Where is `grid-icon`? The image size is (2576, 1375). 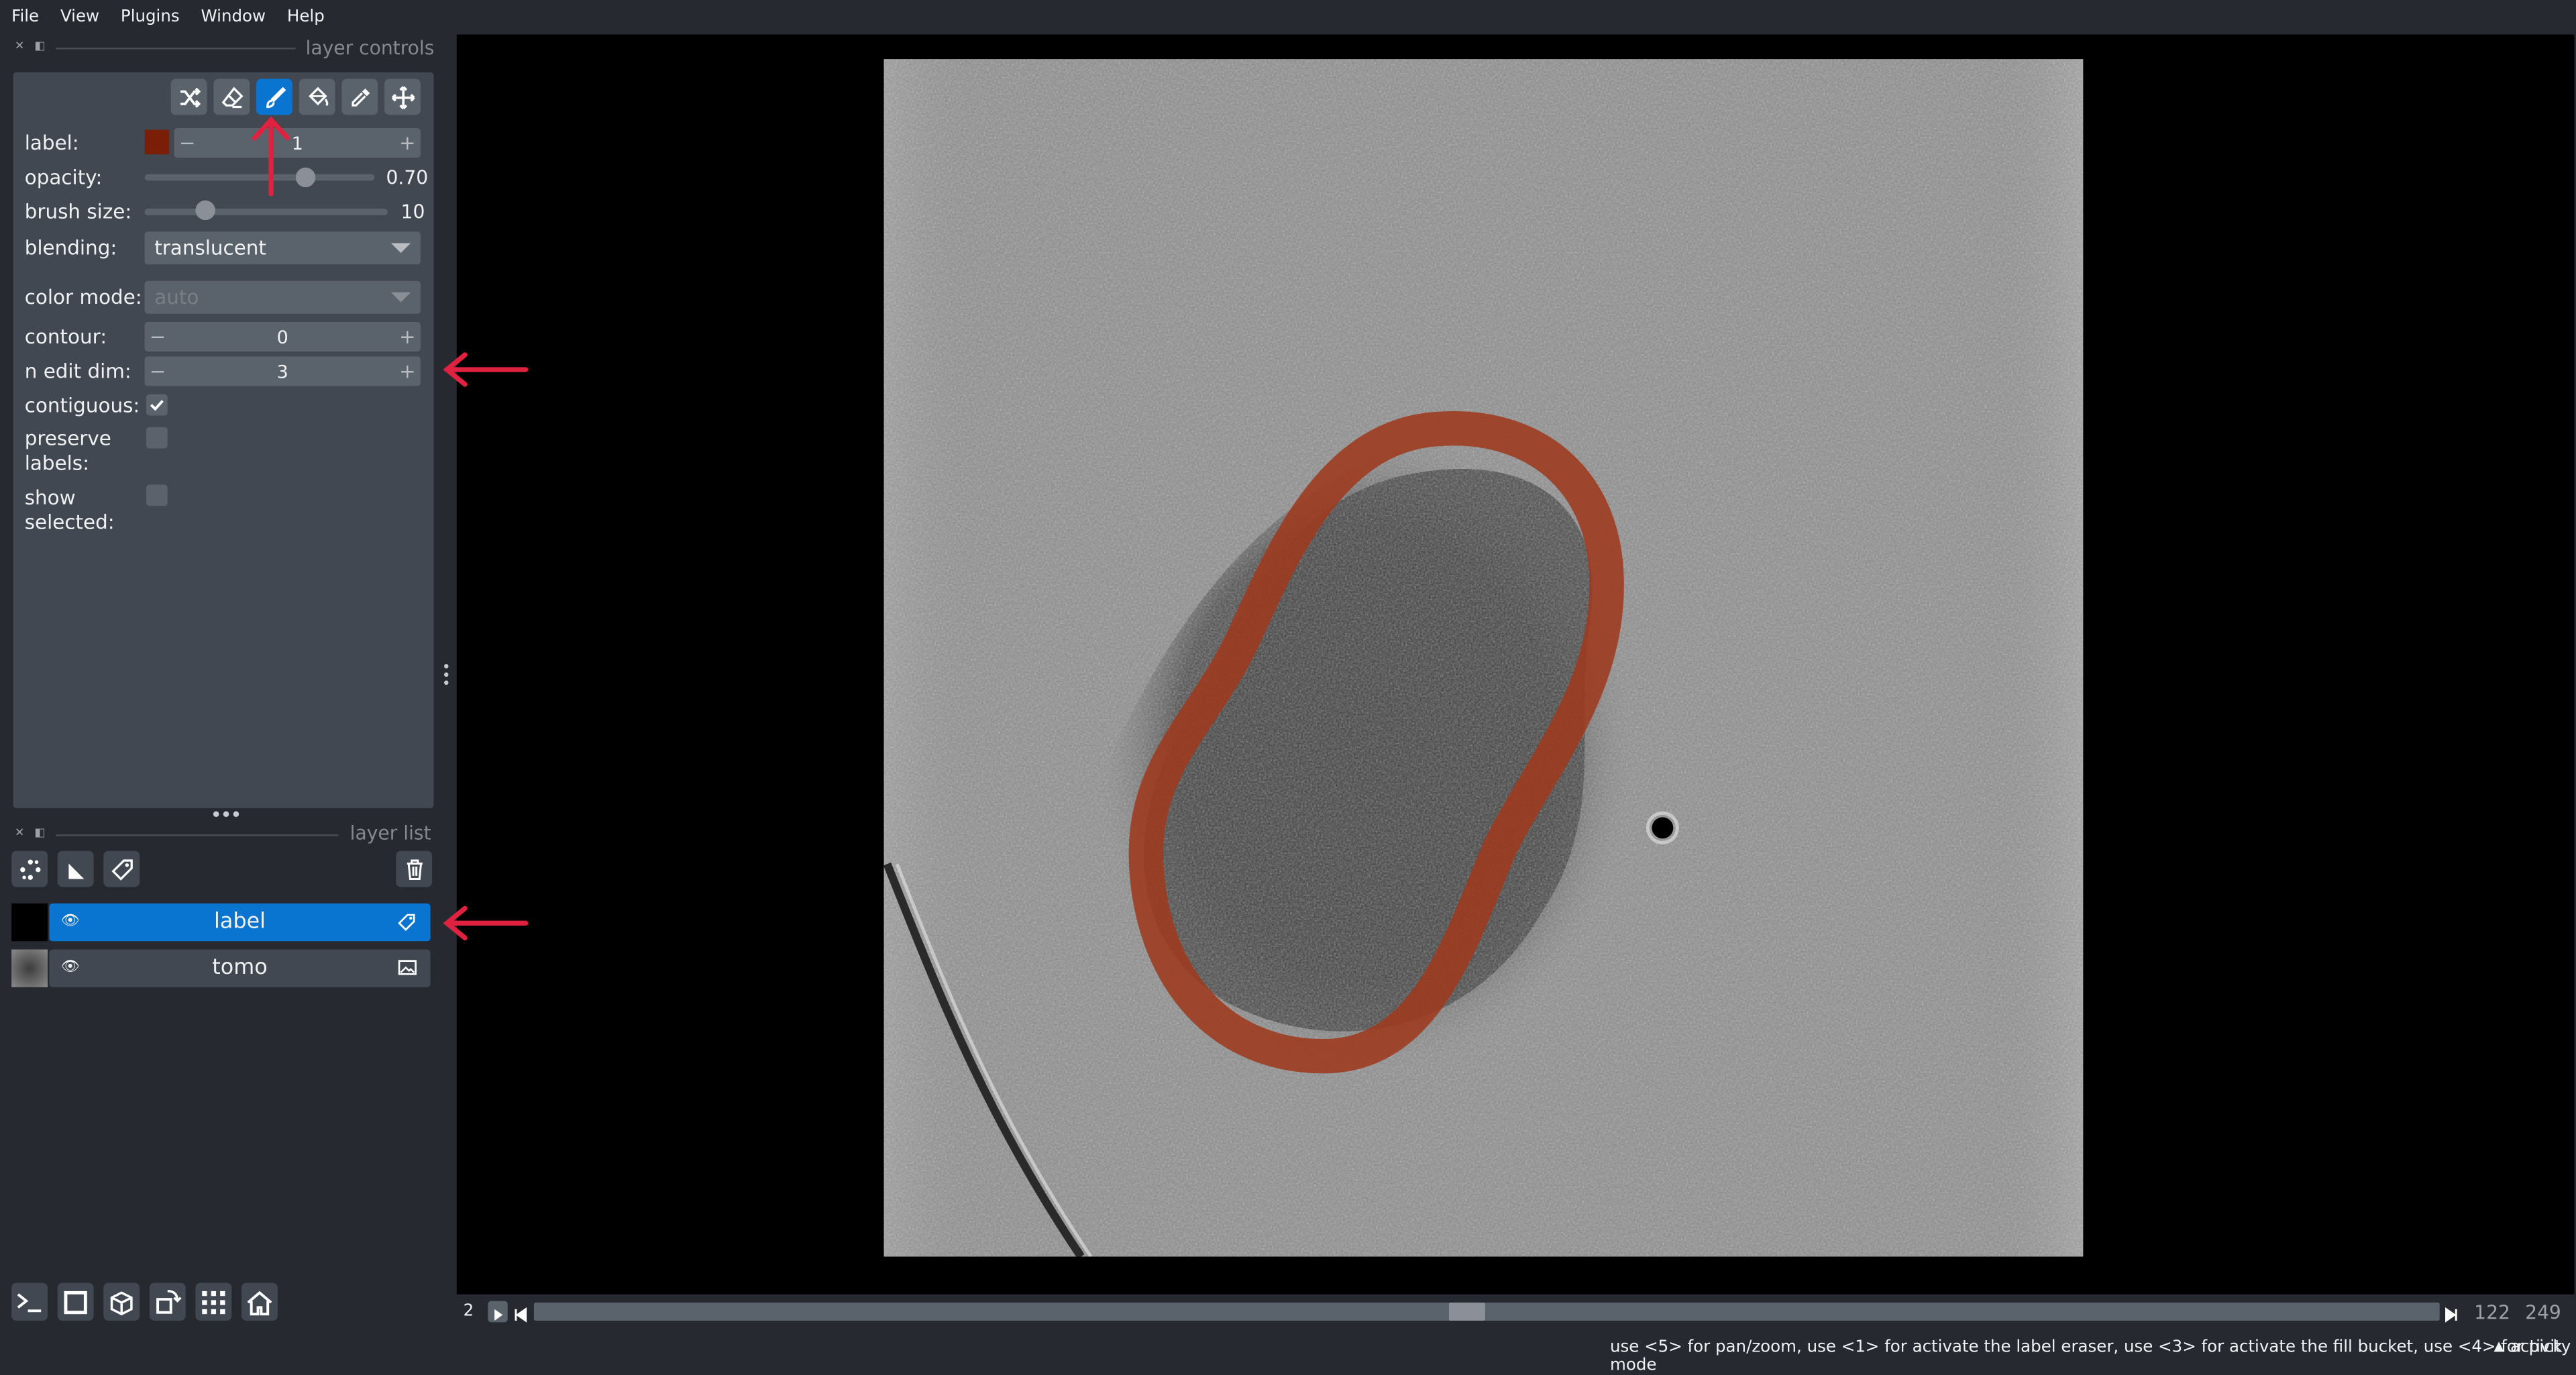
grid-icon is located at coordinates (213, 1302).